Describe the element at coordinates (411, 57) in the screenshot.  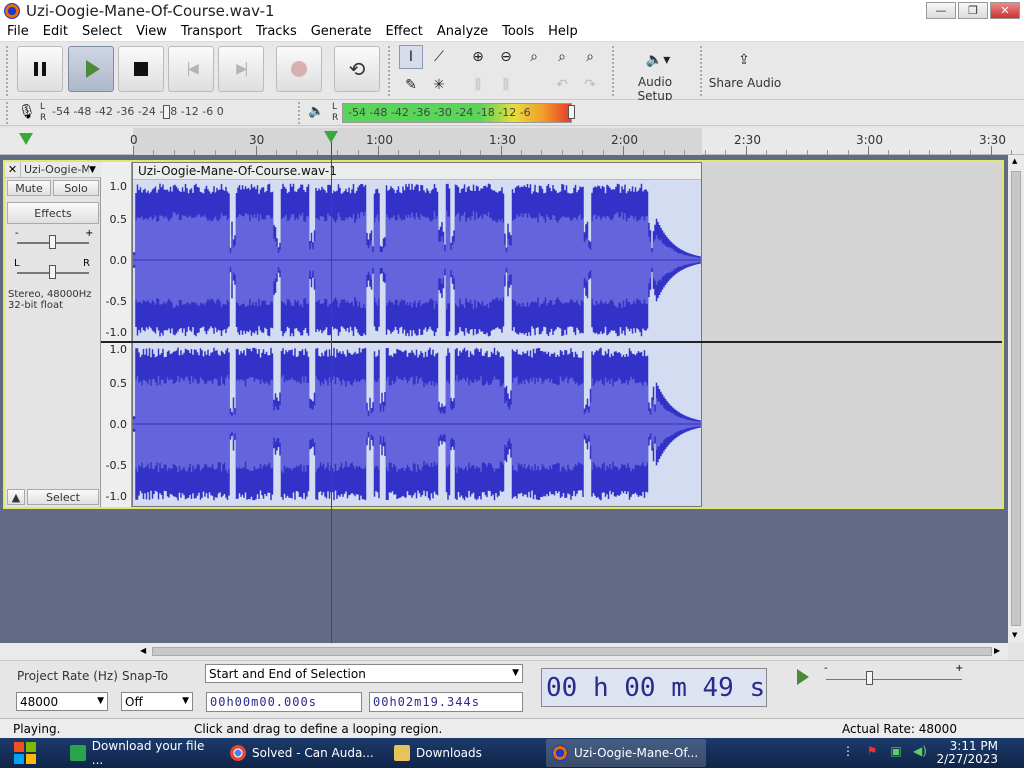
I see `selection-tool-button: I` at that location.